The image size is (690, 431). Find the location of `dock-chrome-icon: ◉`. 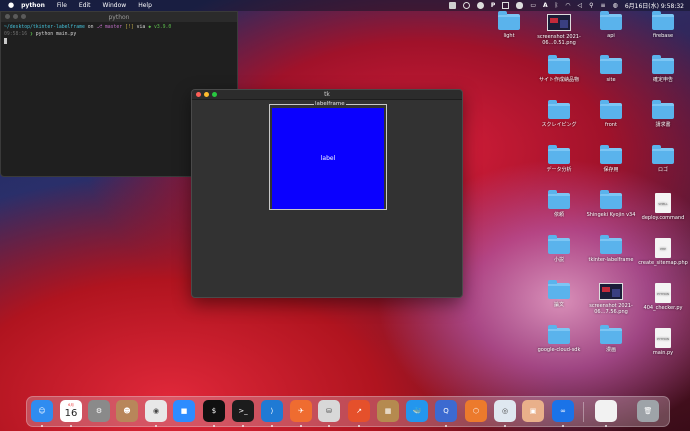

dock-chrome-icon: ◉ is located at coordinates (156, 411).